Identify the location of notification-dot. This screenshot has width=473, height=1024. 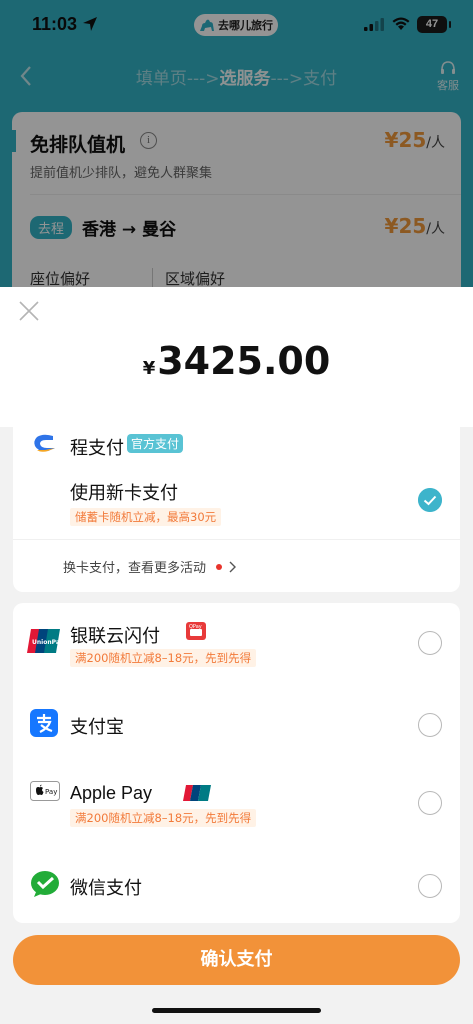
(219, 566).